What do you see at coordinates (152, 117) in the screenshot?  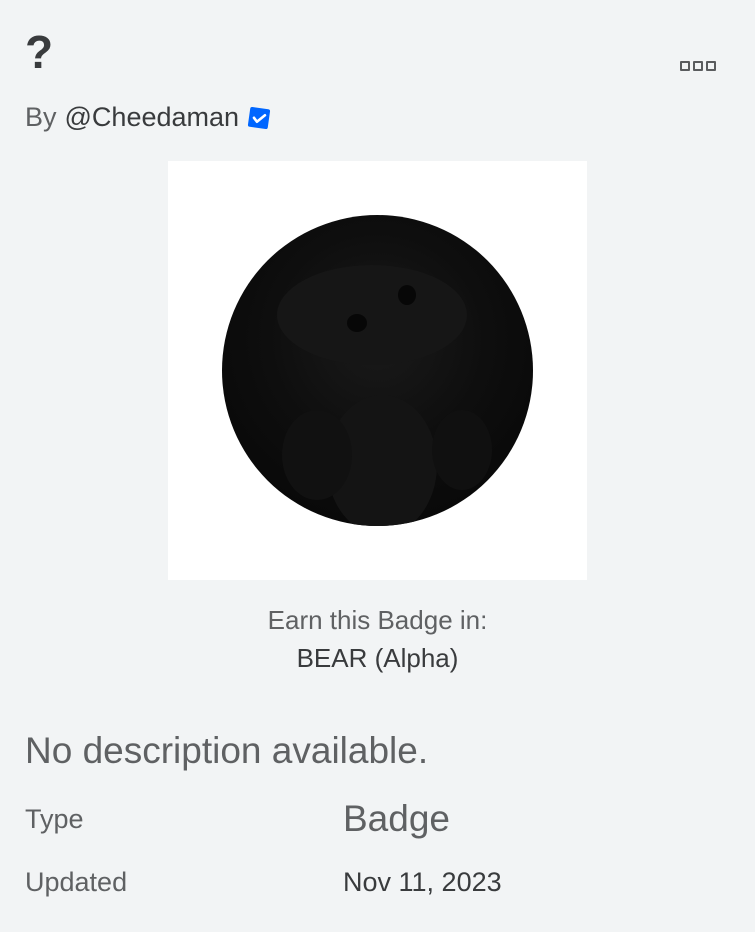 I see `creator-link: @Cheedaman` at bounding box center [152, 117].